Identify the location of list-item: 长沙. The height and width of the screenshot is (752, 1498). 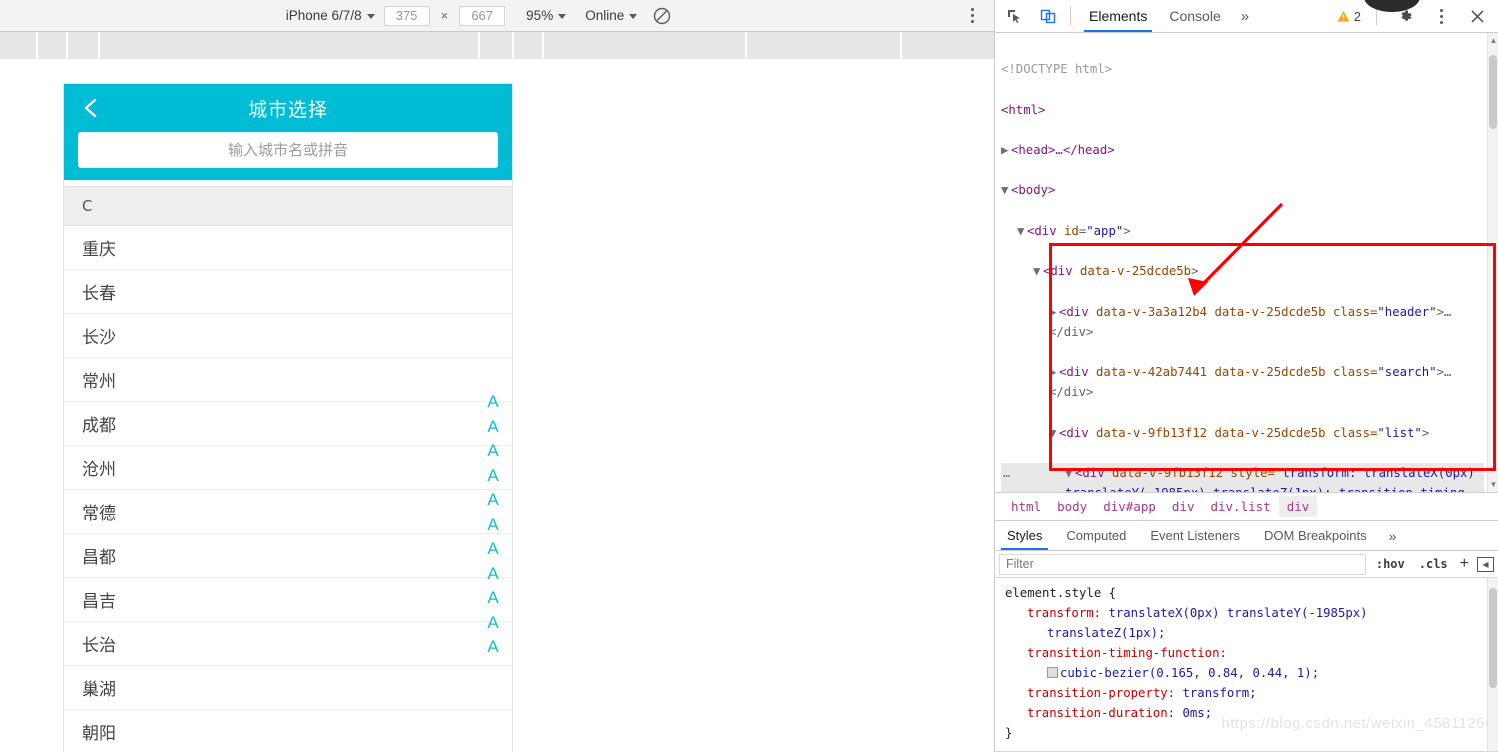
(288, 336).